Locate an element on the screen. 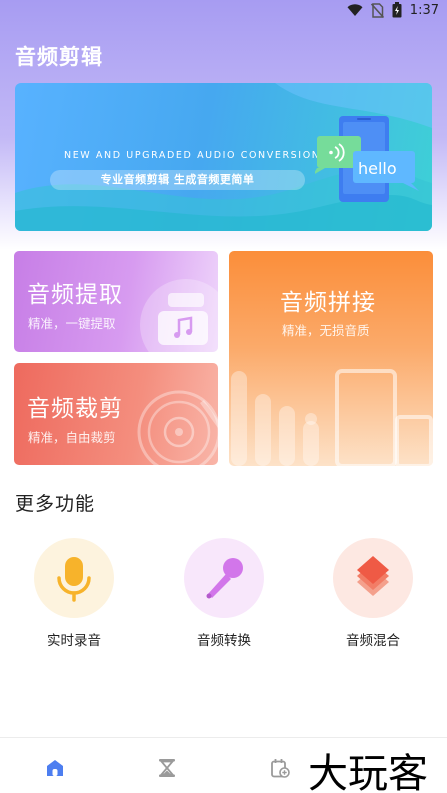  audio-extract-card: 音频提取 精准，一键提取 is located at coordinates (116, 301).